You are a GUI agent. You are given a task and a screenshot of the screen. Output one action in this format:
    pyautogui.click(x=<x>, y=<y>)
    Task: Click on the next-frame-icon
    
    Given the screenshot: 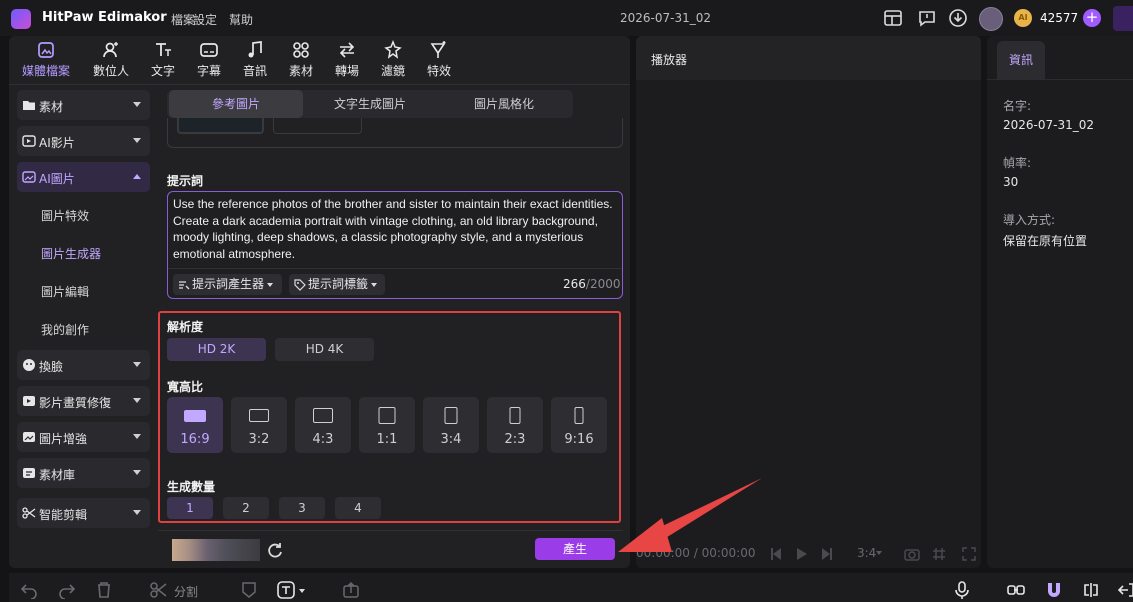 What is the action you would take?
    pyautogui.click(x=827, y=554)
    